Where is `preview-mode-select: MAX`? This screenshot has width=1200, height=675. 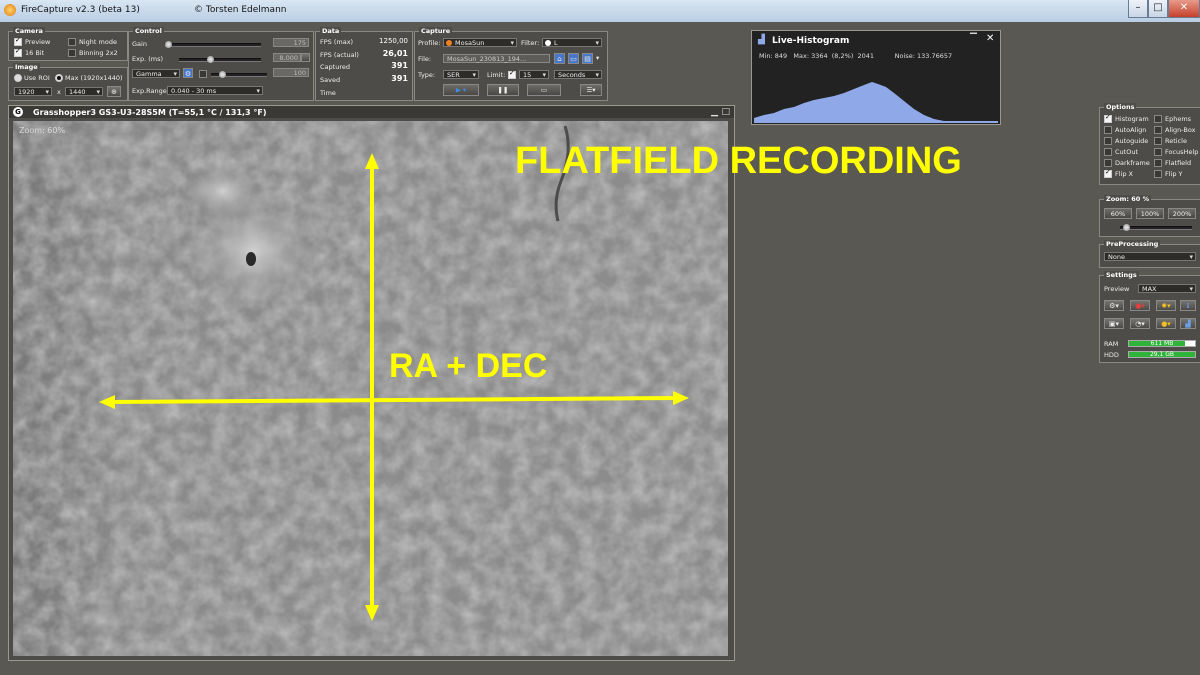
preview-mode-select: MAX is located at coordinates (1167, 289).